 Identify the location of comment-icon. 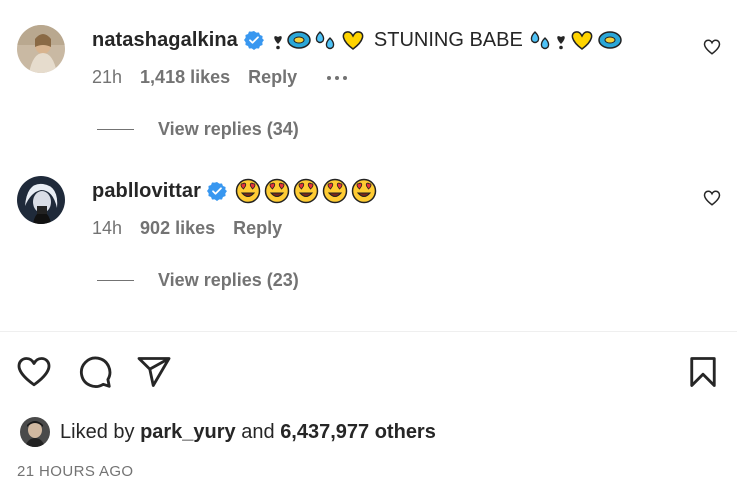
(95, 372).